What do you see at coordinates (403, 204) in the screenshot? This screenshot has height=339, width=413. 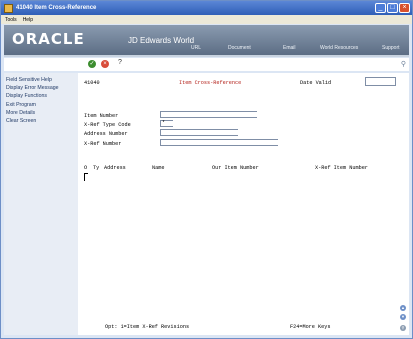 I see `right-tool-strip: ▲ ▼ ⚲` at bounding box center [403, 204].